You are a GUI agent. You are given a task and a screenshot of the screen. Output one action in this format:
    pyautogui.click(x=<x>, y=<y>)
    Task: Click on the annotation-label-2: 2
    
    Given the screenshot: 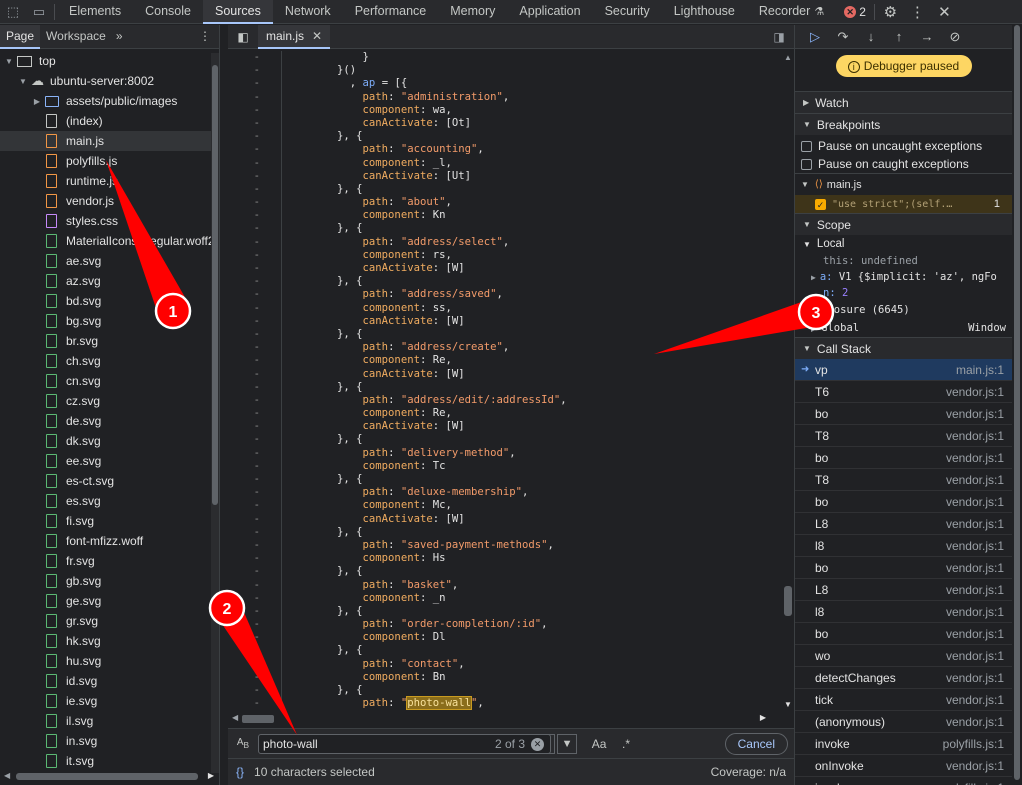 What is the action you would take?
    pyautogui.click(x=227, y=609)
    